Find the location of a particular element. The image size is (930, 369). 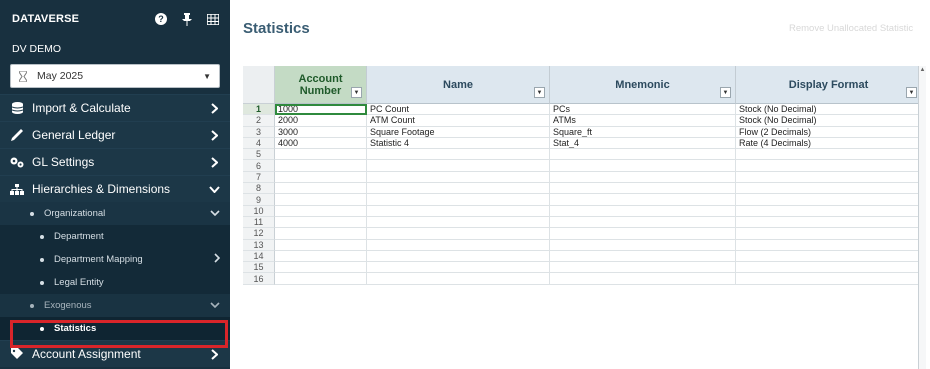

nav-account-assignment: Account Assignment is located at coordinates (115, 353).